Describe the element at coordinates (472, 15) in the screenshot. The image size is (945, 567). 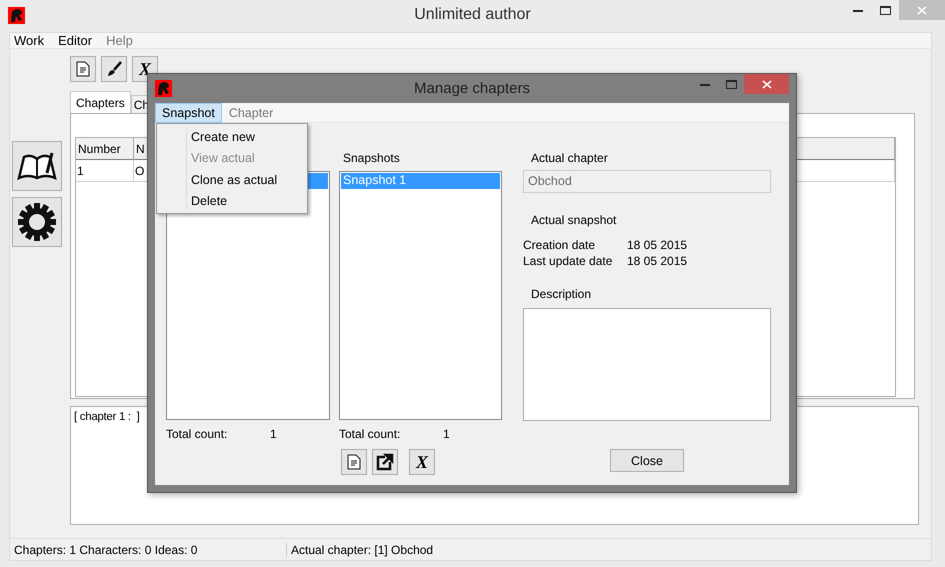
I see `window-title: Unlimited author` at that location.